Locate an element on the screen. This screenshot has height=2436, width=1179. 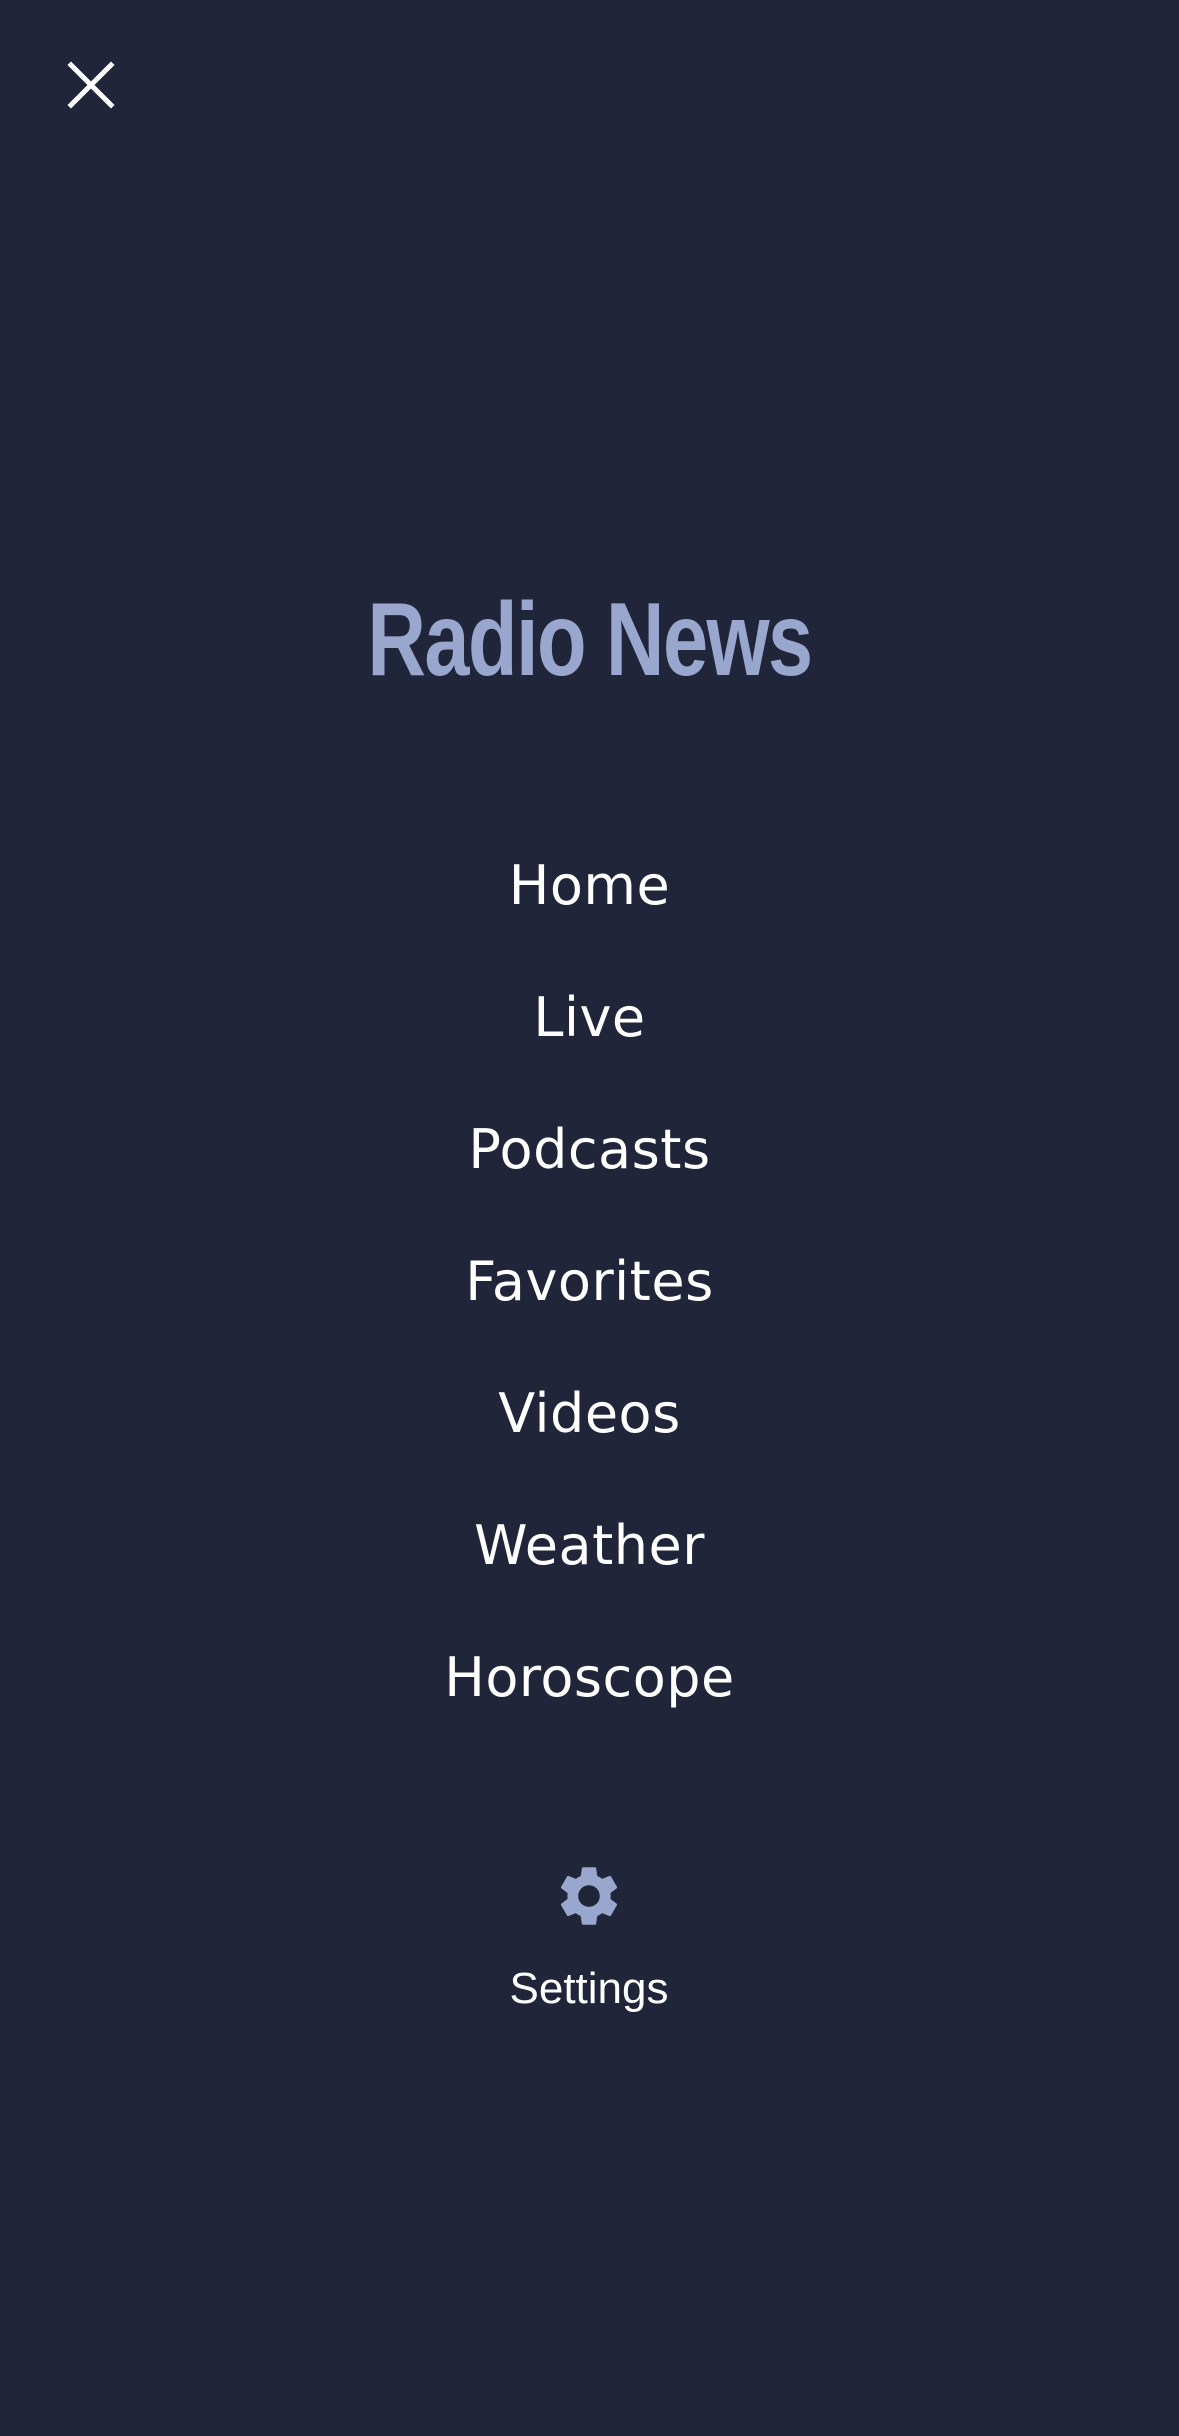
menu-link-videos: Videos is located at coordinates (589, 1414).